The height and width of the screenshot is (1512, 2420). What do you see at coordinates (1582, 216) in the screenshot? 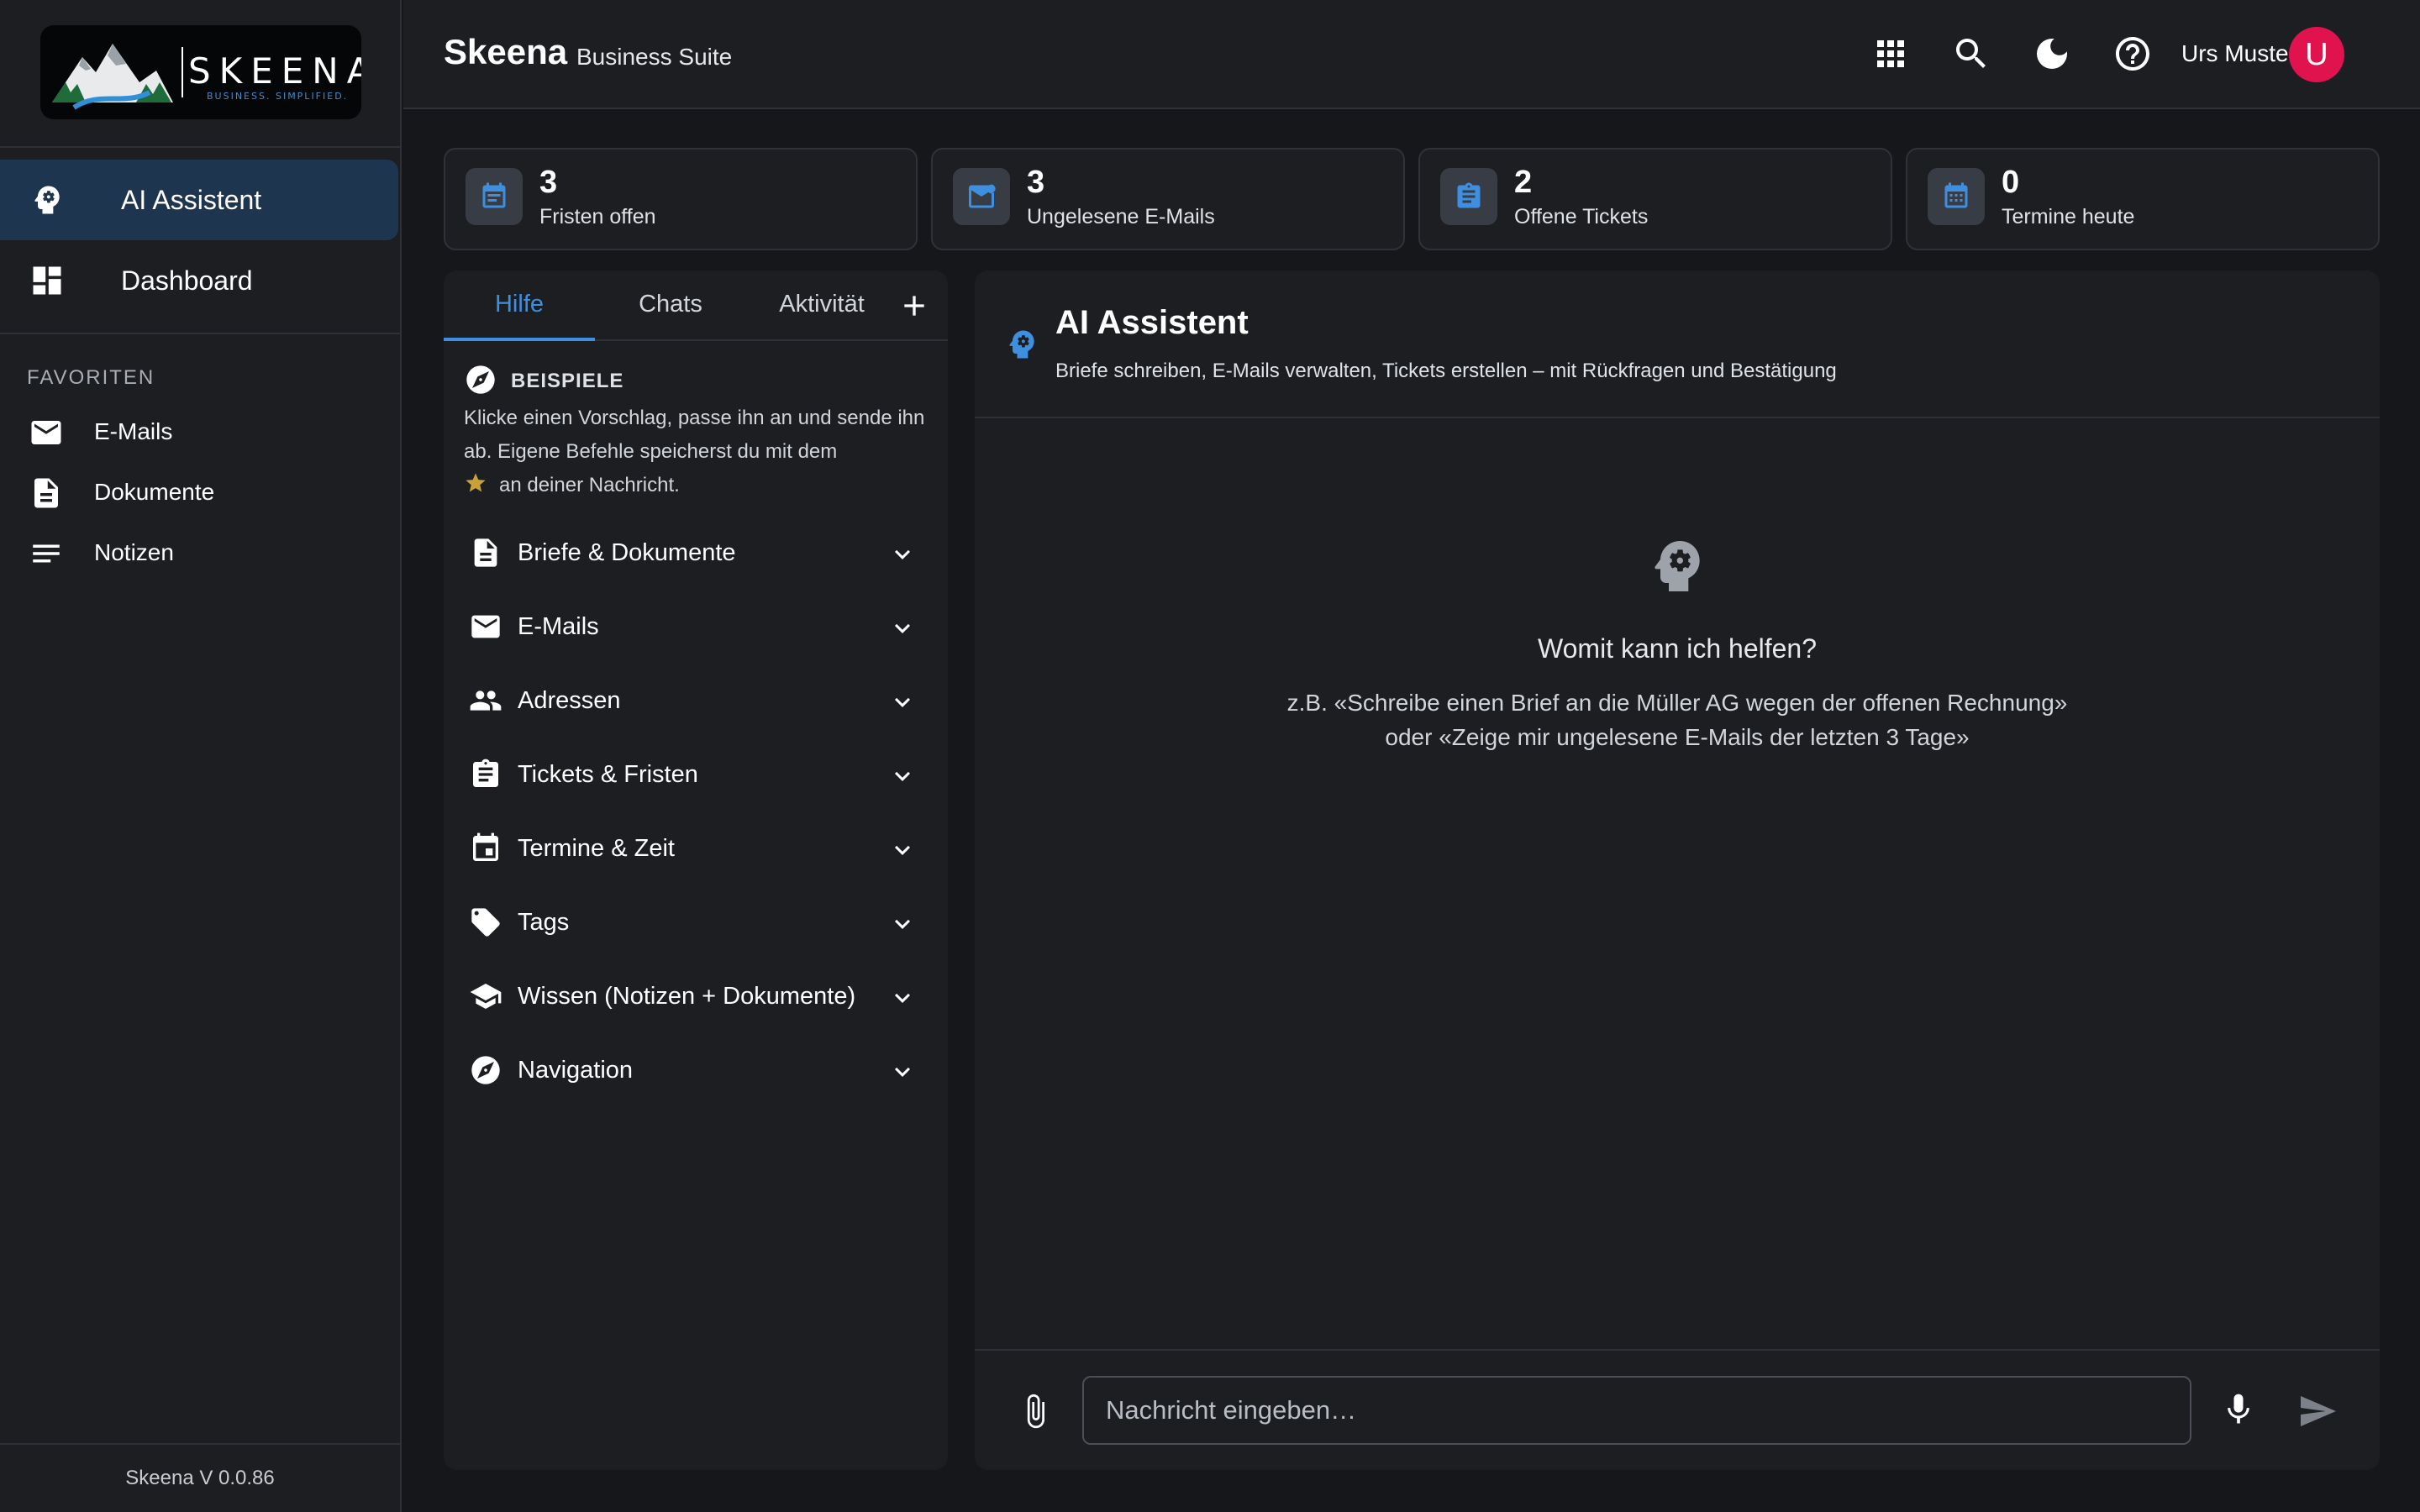
I see `stat-label: Offene Tickets` at bounding box center [1582, 216].